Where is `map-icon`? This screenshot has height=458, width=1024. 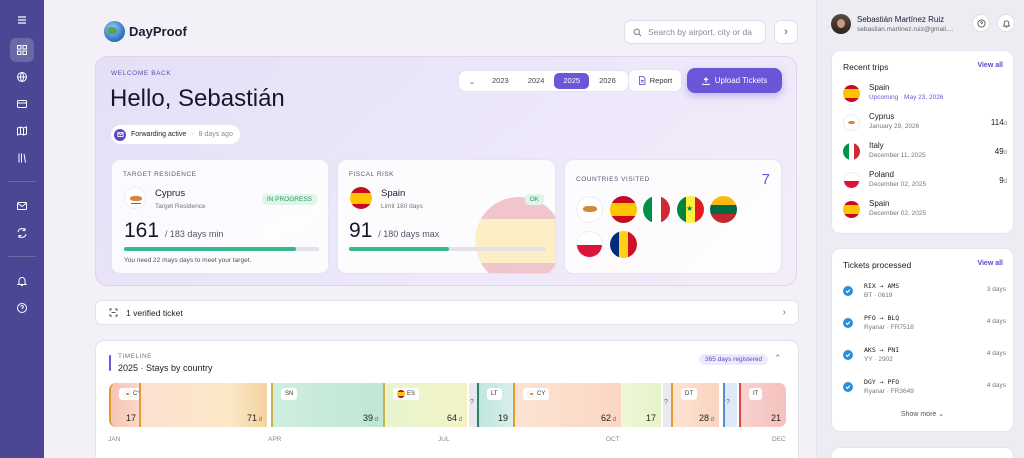 map-icon is located at coordinates (22, 131).